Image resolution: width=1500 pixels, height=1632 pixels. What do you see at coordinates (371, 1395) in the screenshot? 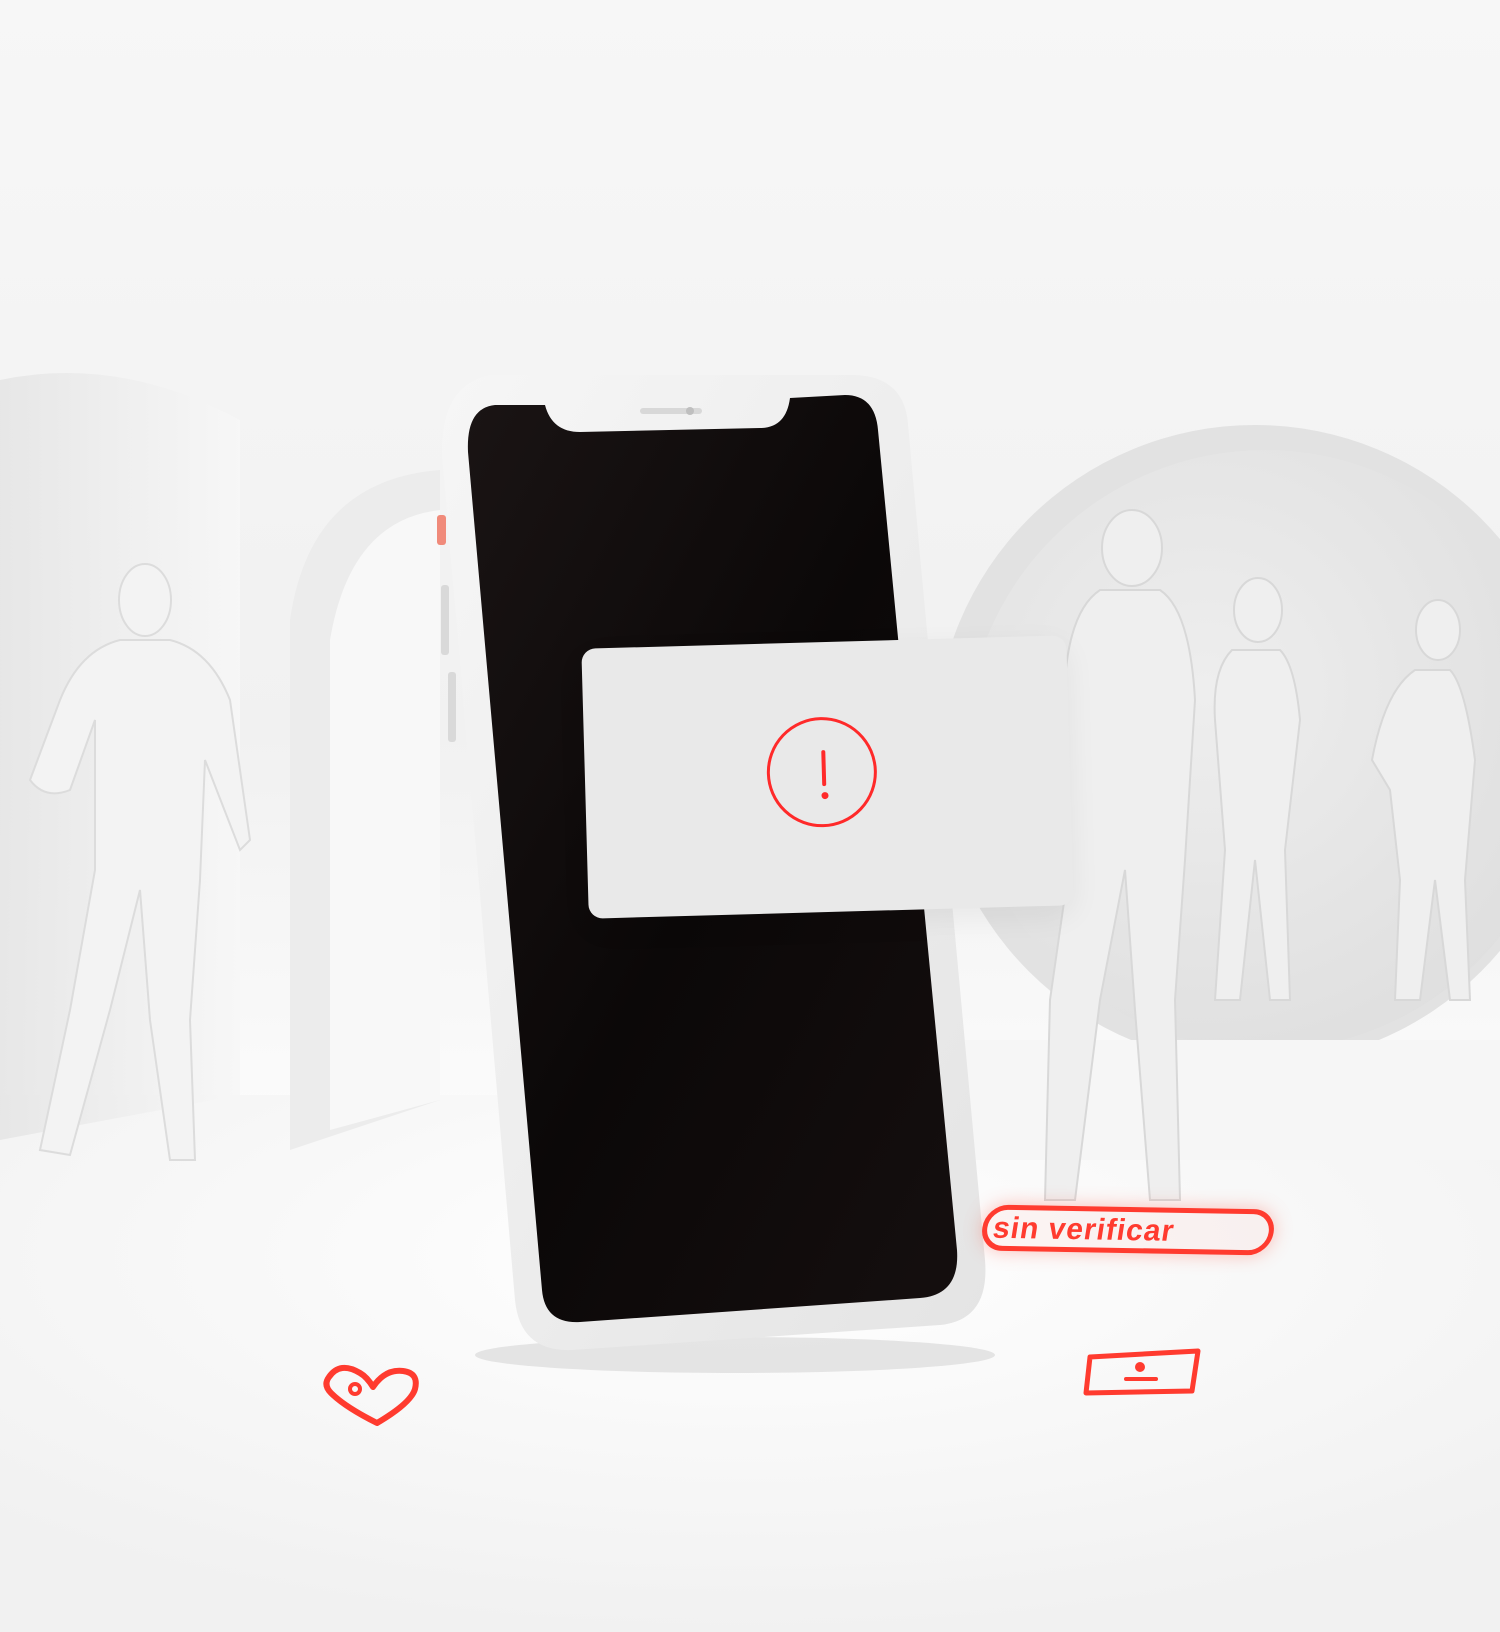
I see `heart-icon` at bounding box center [371, 1395].